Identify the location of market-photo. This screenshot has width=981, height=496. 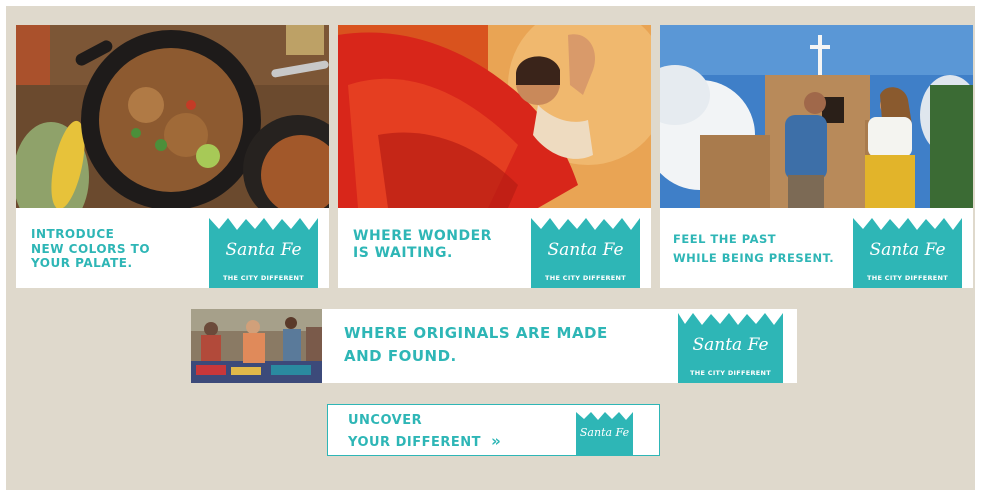
(256, 346).